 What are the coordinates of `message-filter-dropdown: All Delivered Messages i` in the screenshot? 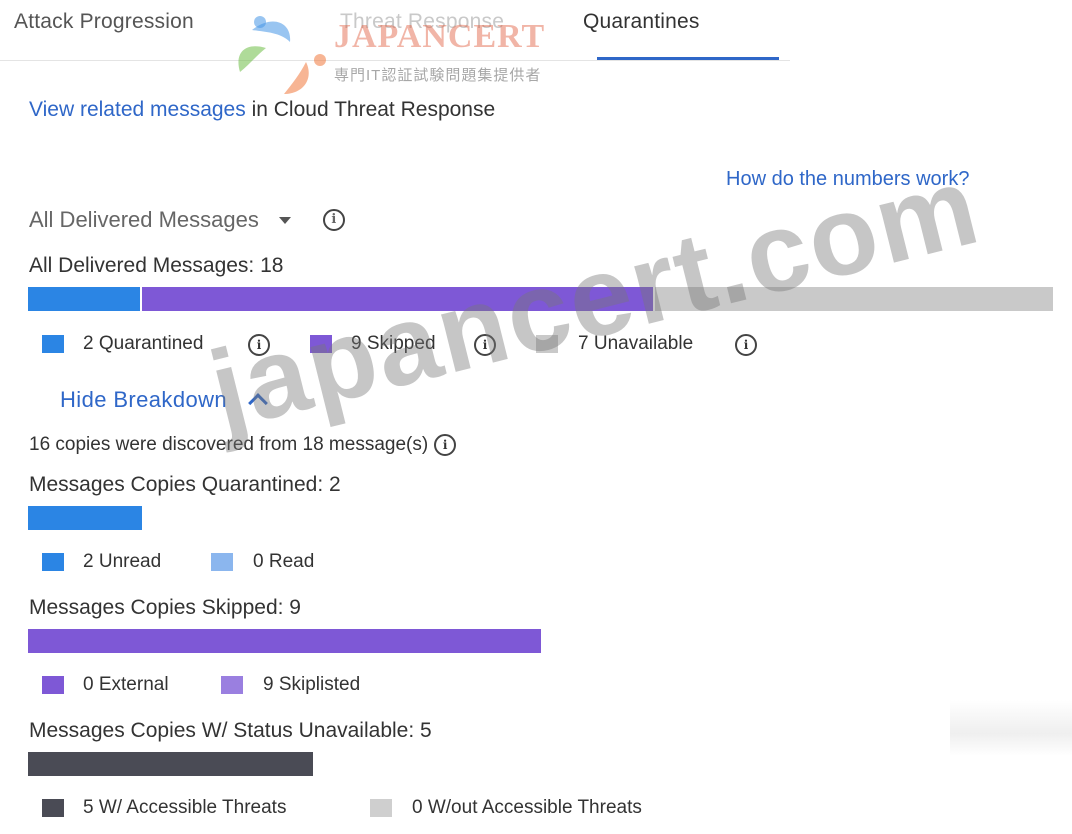 It's located at (187, 220).